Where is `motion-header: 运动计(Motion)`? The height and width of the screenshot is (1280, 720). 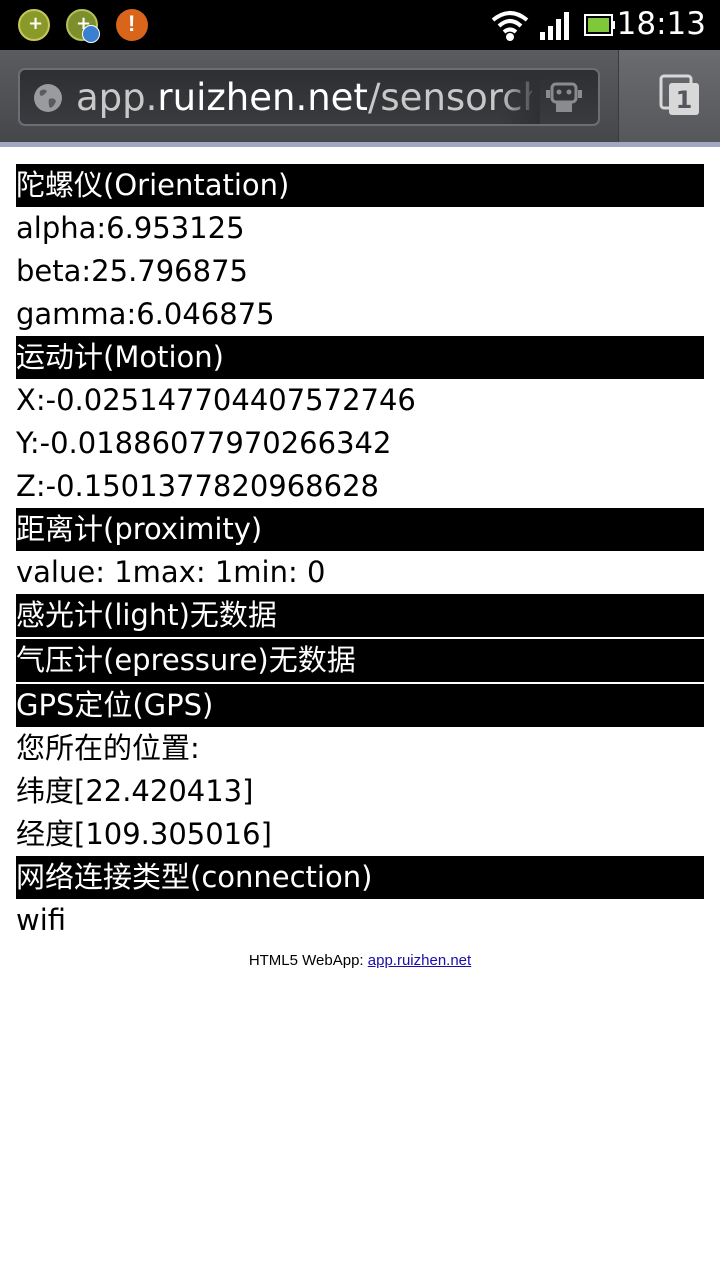
motion-header: 运动计(Motion) is located at coordinates (360, 357).